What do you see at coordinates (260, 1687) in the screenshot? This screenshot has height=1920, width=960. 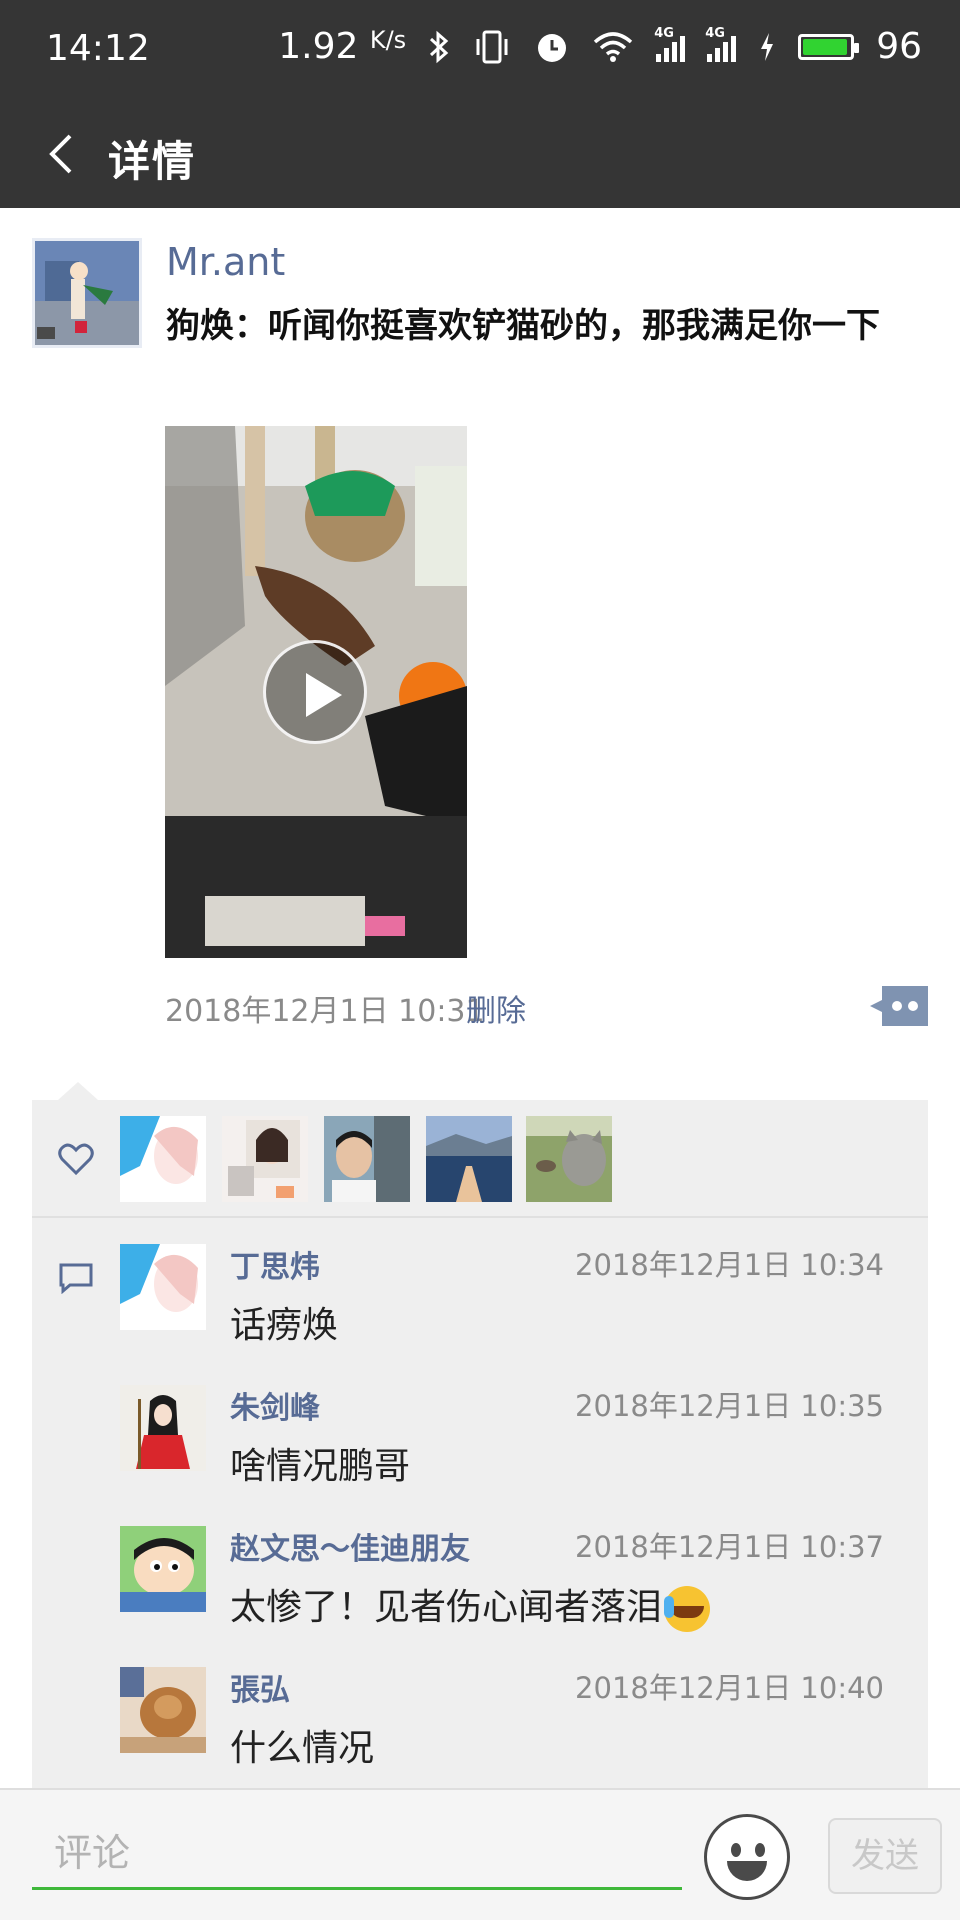 I see `commenter-name: 張弘` at bounding box center [260, 1687].